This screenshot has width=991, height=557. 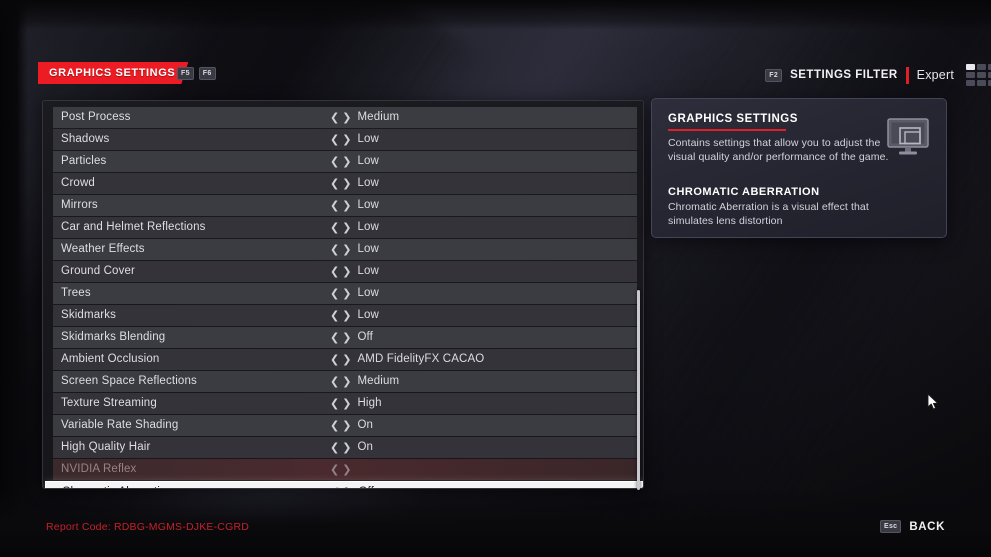 What do you see at coordinates (912, 526) in the screenshot?
I see `back-button: Esc BACK` at bounding box center [912, 526].